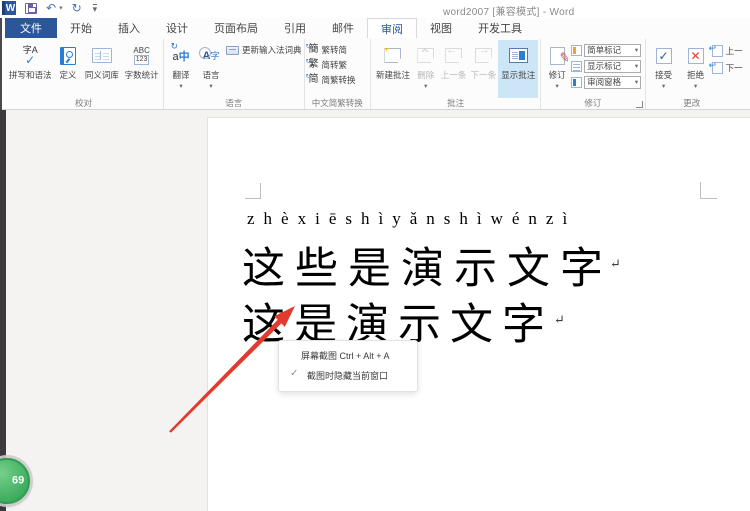 Image resolution: width=750 pixels, height=511 pixels. Describe the element at coordinates (454, 69) in the screenshot. I see `previous-comment-button: ← 上一条` at that location.